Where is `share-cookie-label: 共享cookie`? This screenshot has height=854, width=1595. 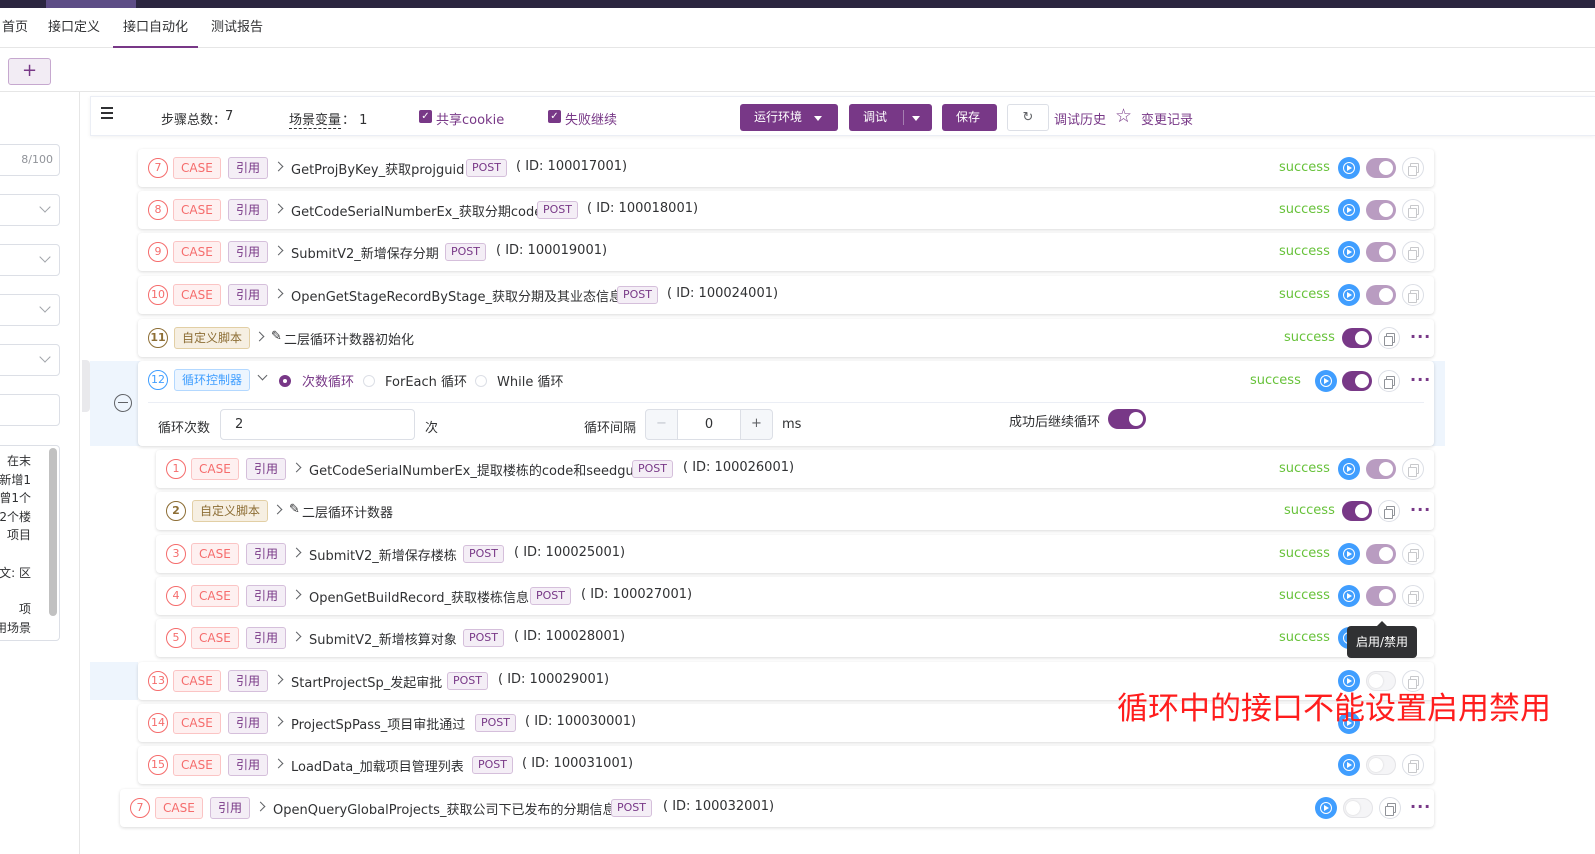
share-cookie-label: 共享cookie is located at coordinates (470, 118).